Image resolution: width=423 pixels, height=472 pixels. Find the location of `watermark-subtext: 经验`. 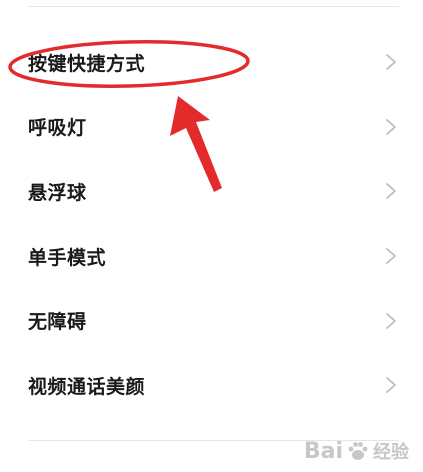

watermark-subtext: 经验 is located at coordinates (391, 452).